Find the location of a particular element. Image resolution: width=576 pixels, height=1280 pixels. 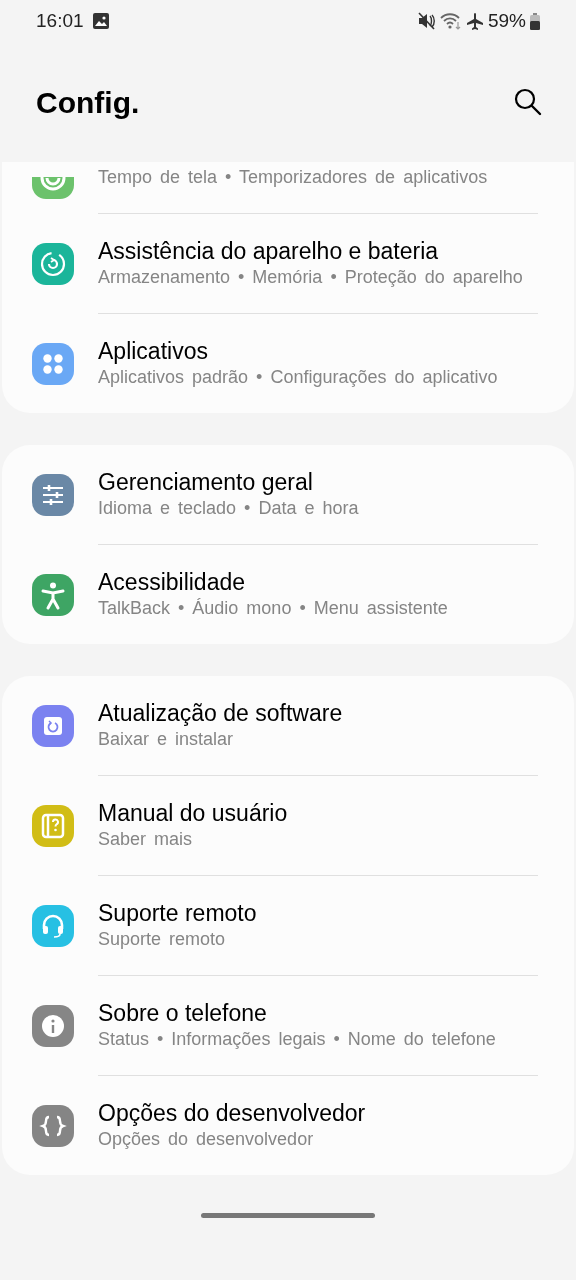

settings-item: Manual do usuário Saber mais is located at coordinates (288, 826).